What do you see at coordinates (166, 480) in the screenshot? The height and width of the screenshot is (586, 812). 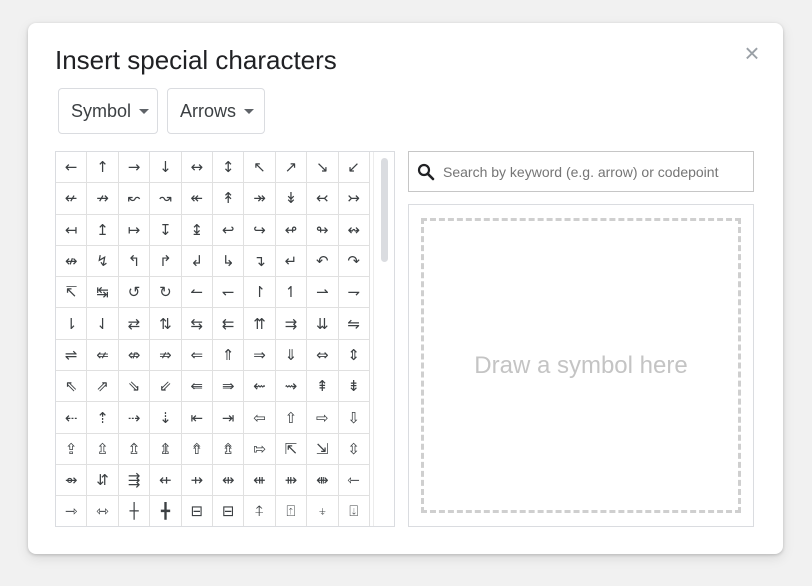 I see `symbol-cell: ⇷` at bounding box center [166, 480].